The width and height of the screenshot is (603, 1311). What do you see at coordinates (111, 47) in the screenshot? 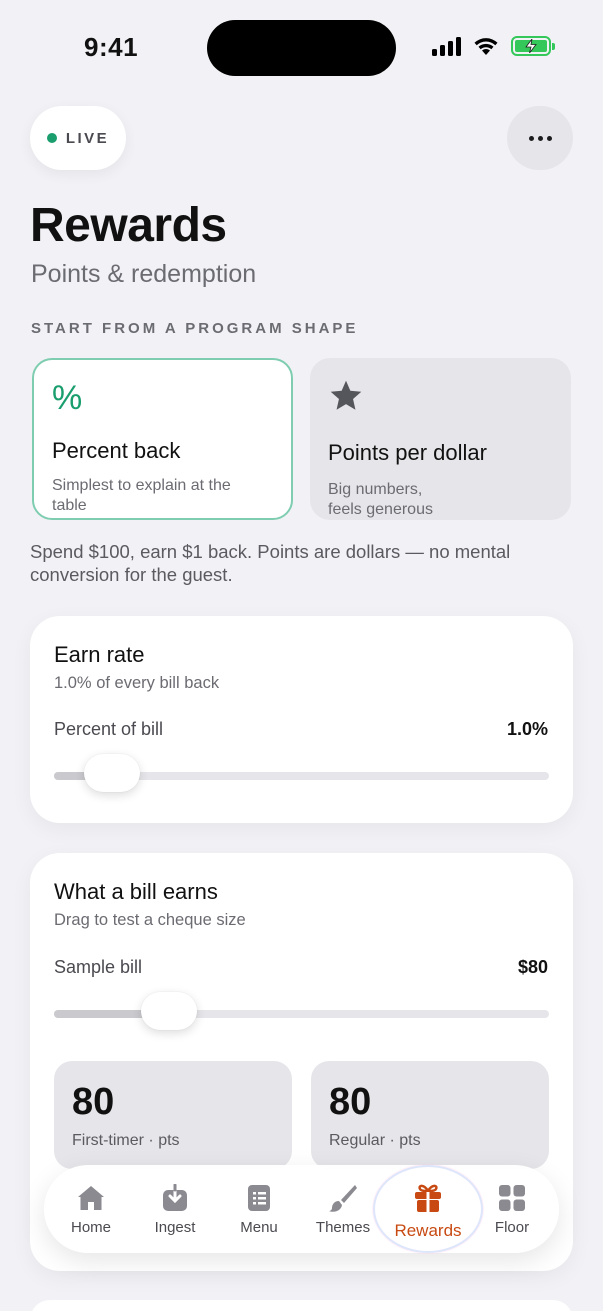
I see `status-time: 9:41` at bounding box center [111, 47].